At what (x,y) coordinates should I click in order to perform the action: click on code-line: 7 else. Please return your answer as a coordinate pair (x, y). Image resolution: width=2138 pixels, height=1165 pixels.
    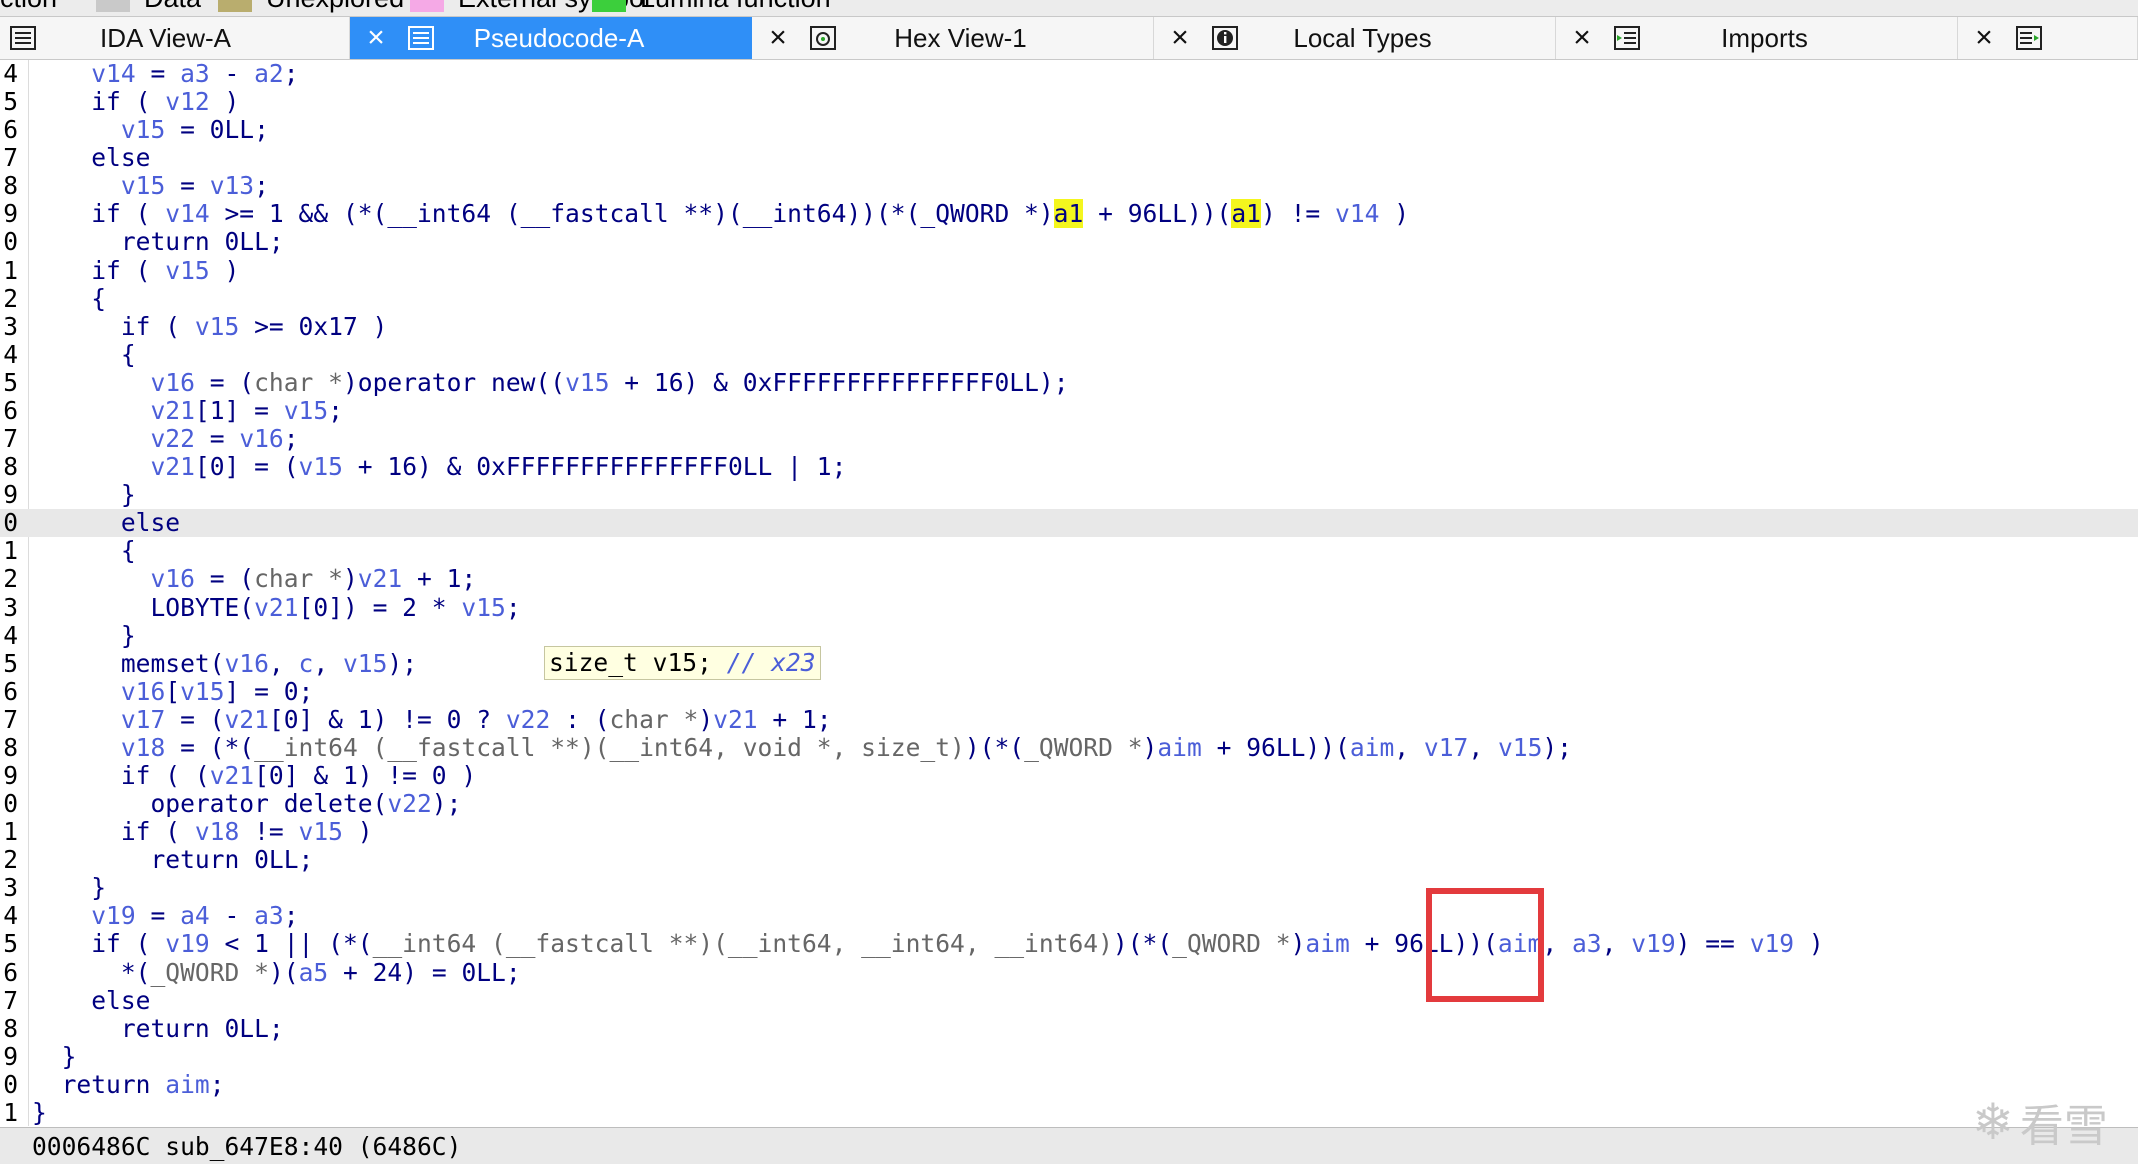
    Looking at the image, I should click on (1069, 1000).